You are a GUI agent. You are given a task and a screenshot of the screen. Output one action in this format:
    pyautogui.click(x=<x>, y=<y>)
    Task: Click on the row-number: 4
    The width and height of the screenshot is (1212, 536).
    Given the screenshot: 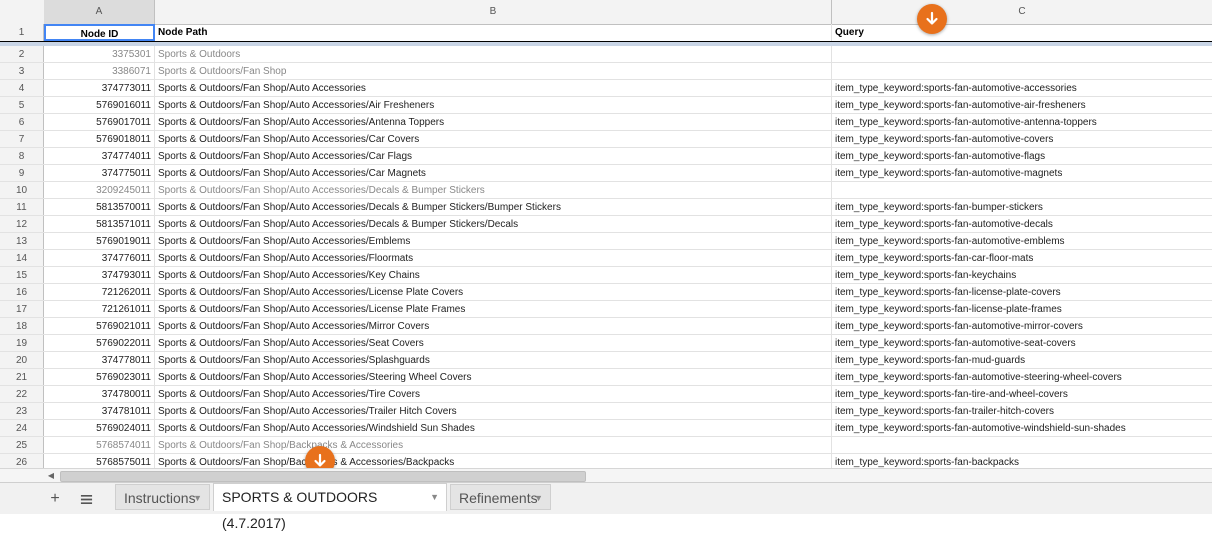 What is the action you would take?
    pyautogui.click(x=22, y=88)
    